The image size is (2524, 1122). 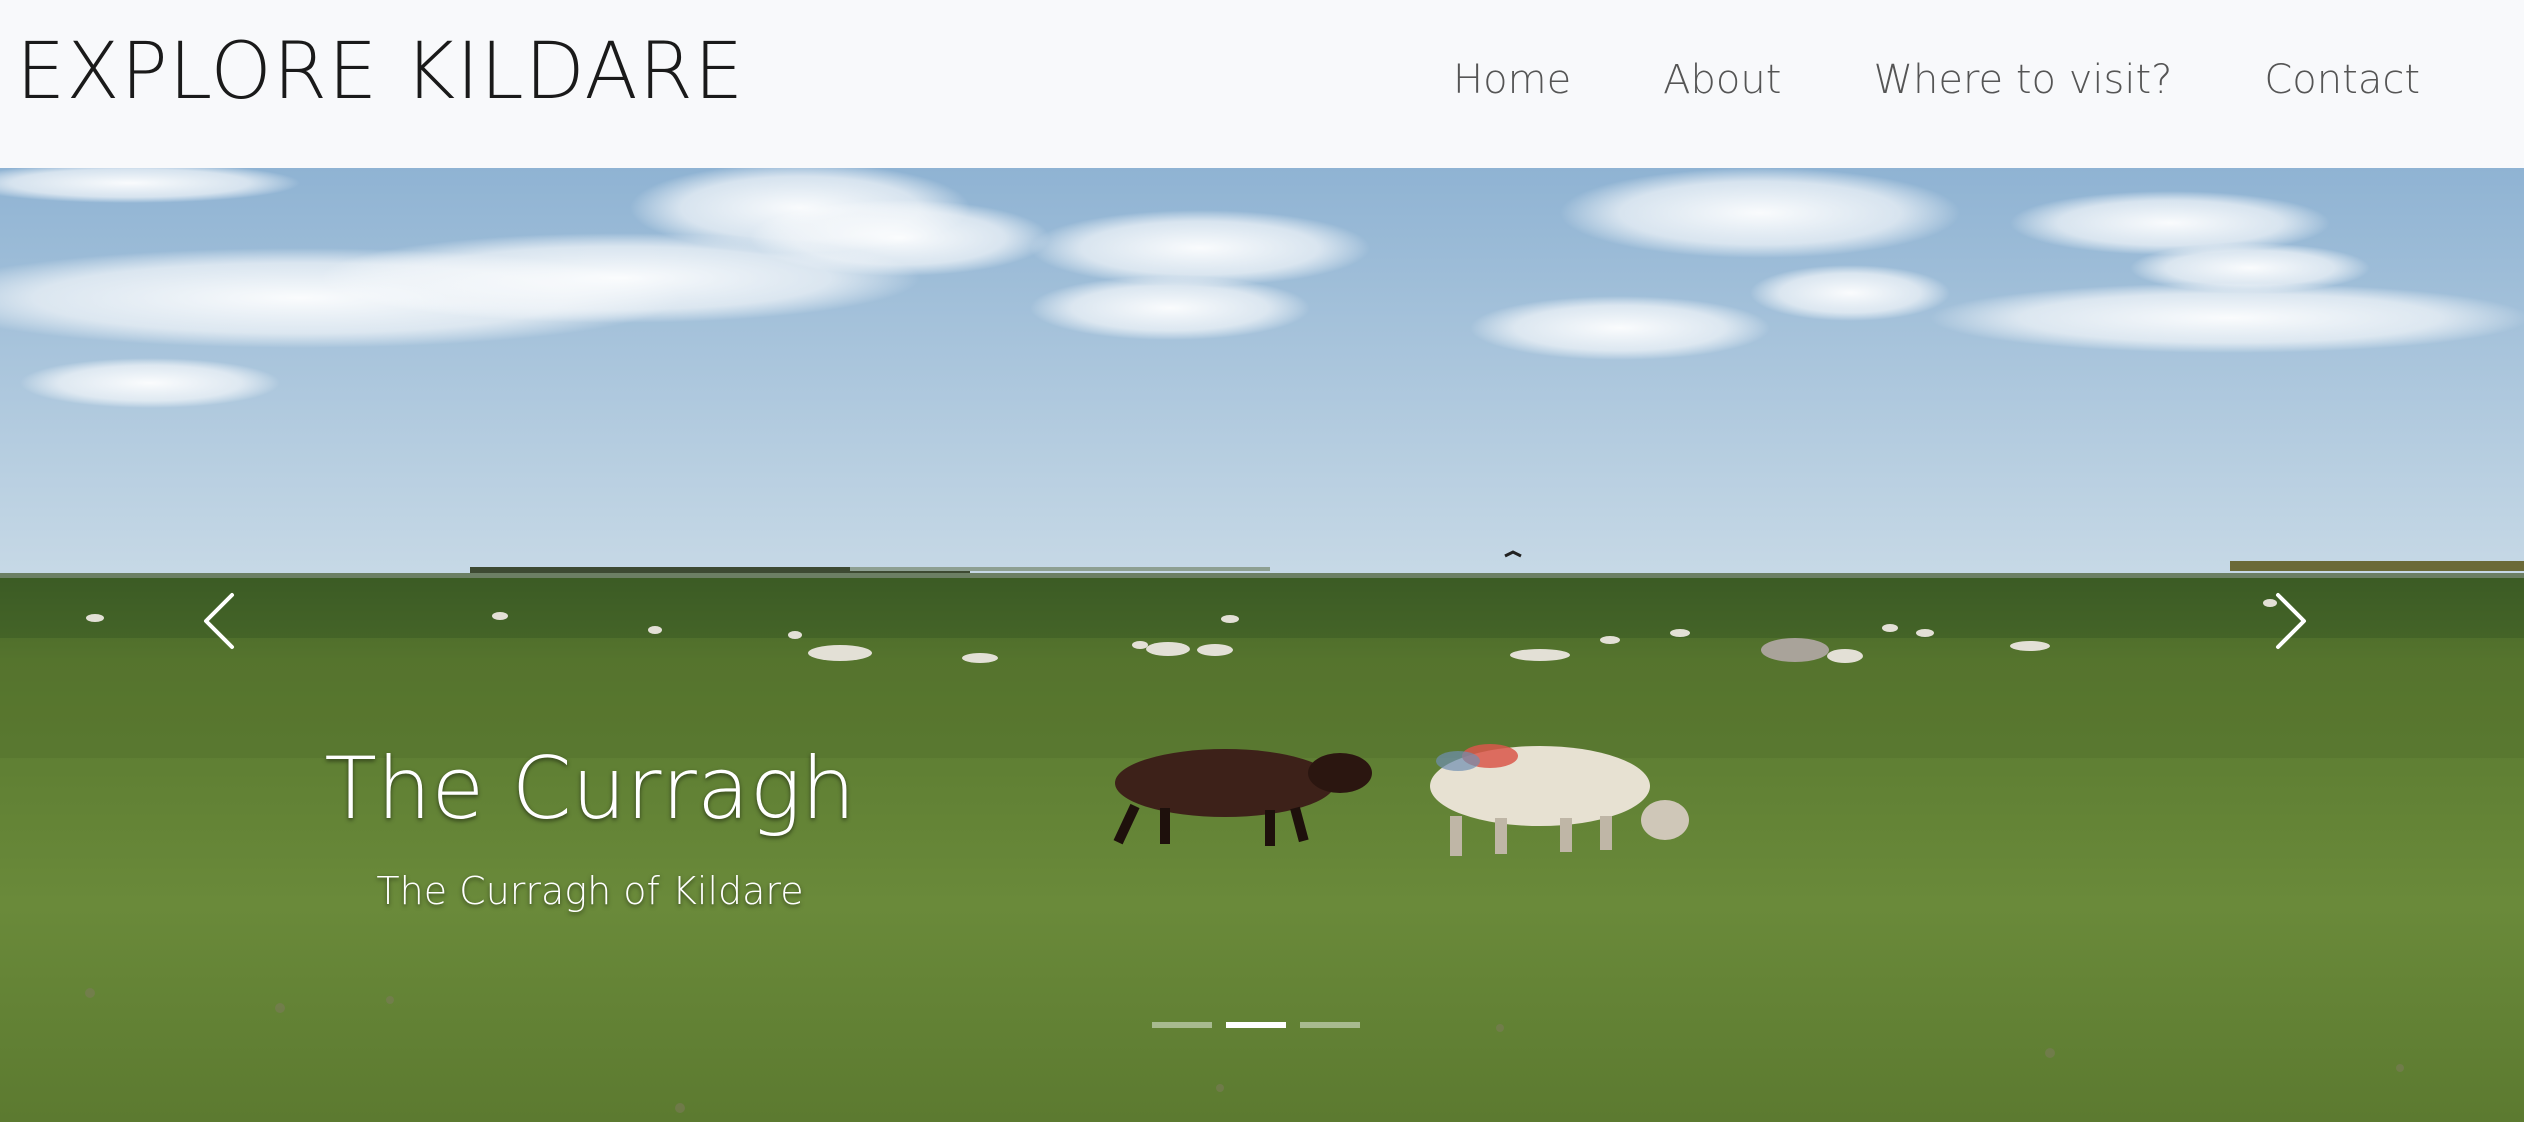 I want to click on slide-caption: The Curragh The Curragh of Kildare, so click(x=590, y=826).